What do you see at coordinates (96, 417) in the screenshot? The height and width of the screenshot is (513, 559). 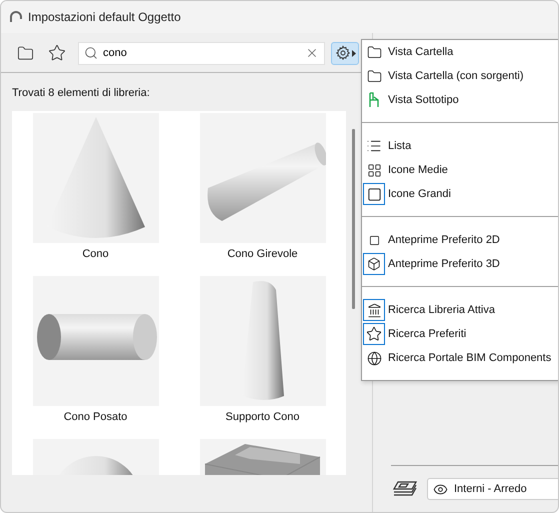 I see `item-label: Cono Posato` at bounding box center [96, 417].